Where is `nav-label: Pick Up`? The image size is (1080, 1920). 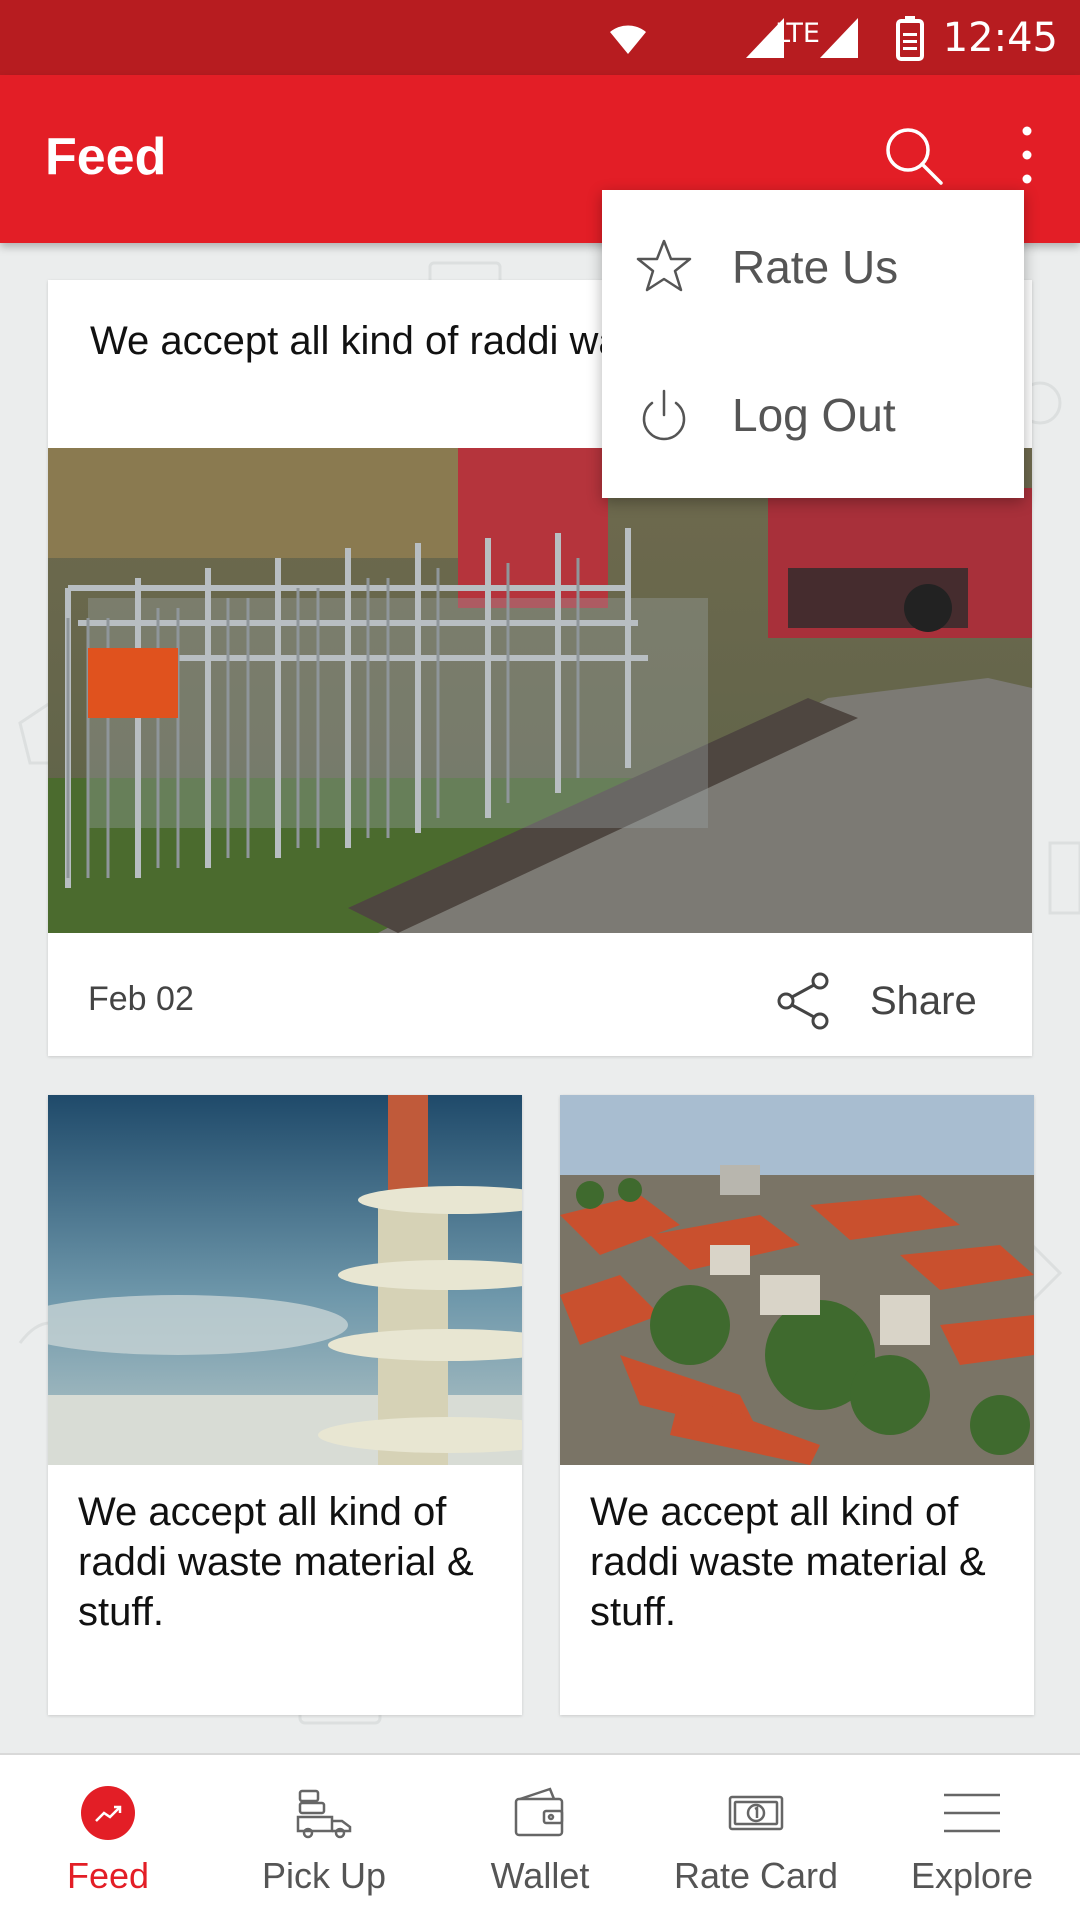
nav-label: Pick Up is located at coordinates (324, 1875).